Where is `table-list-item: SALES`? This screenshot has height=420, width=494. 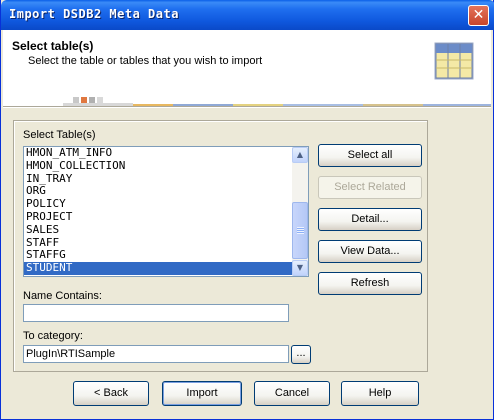
table-list-item: SALES is located at coordinates (166, 230).